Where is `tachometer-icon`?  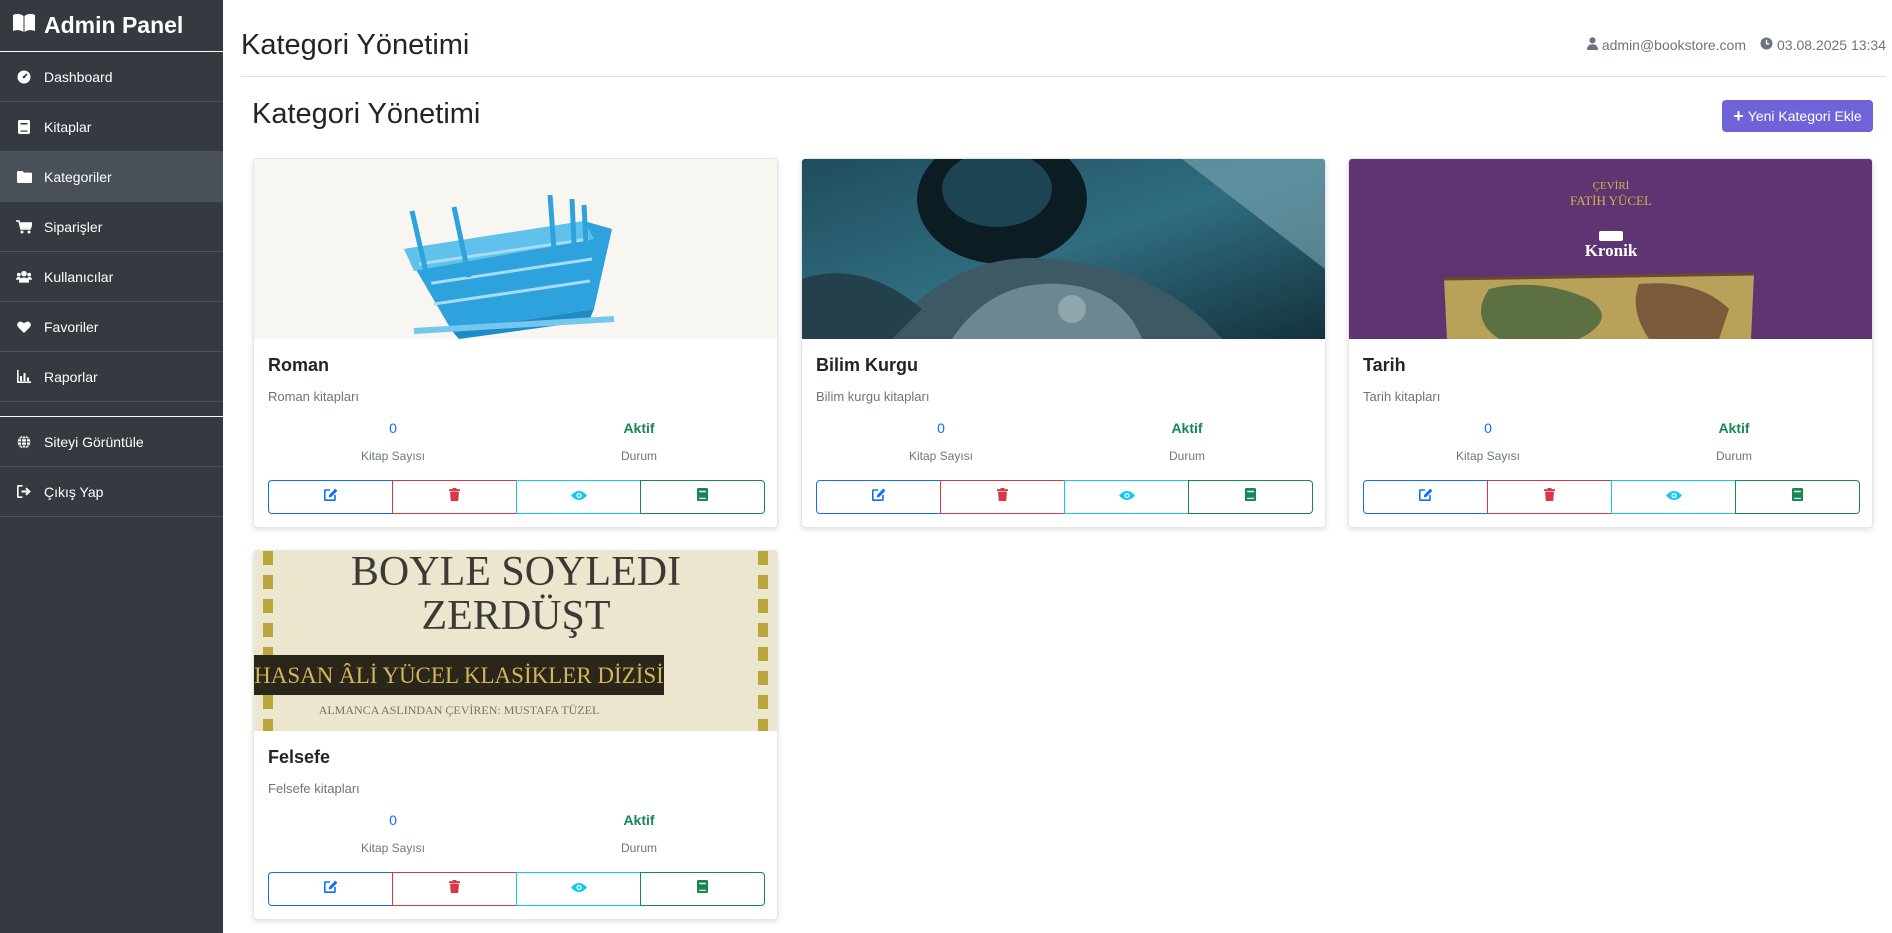 tachometer-icon is located at coordinates (24, 77).